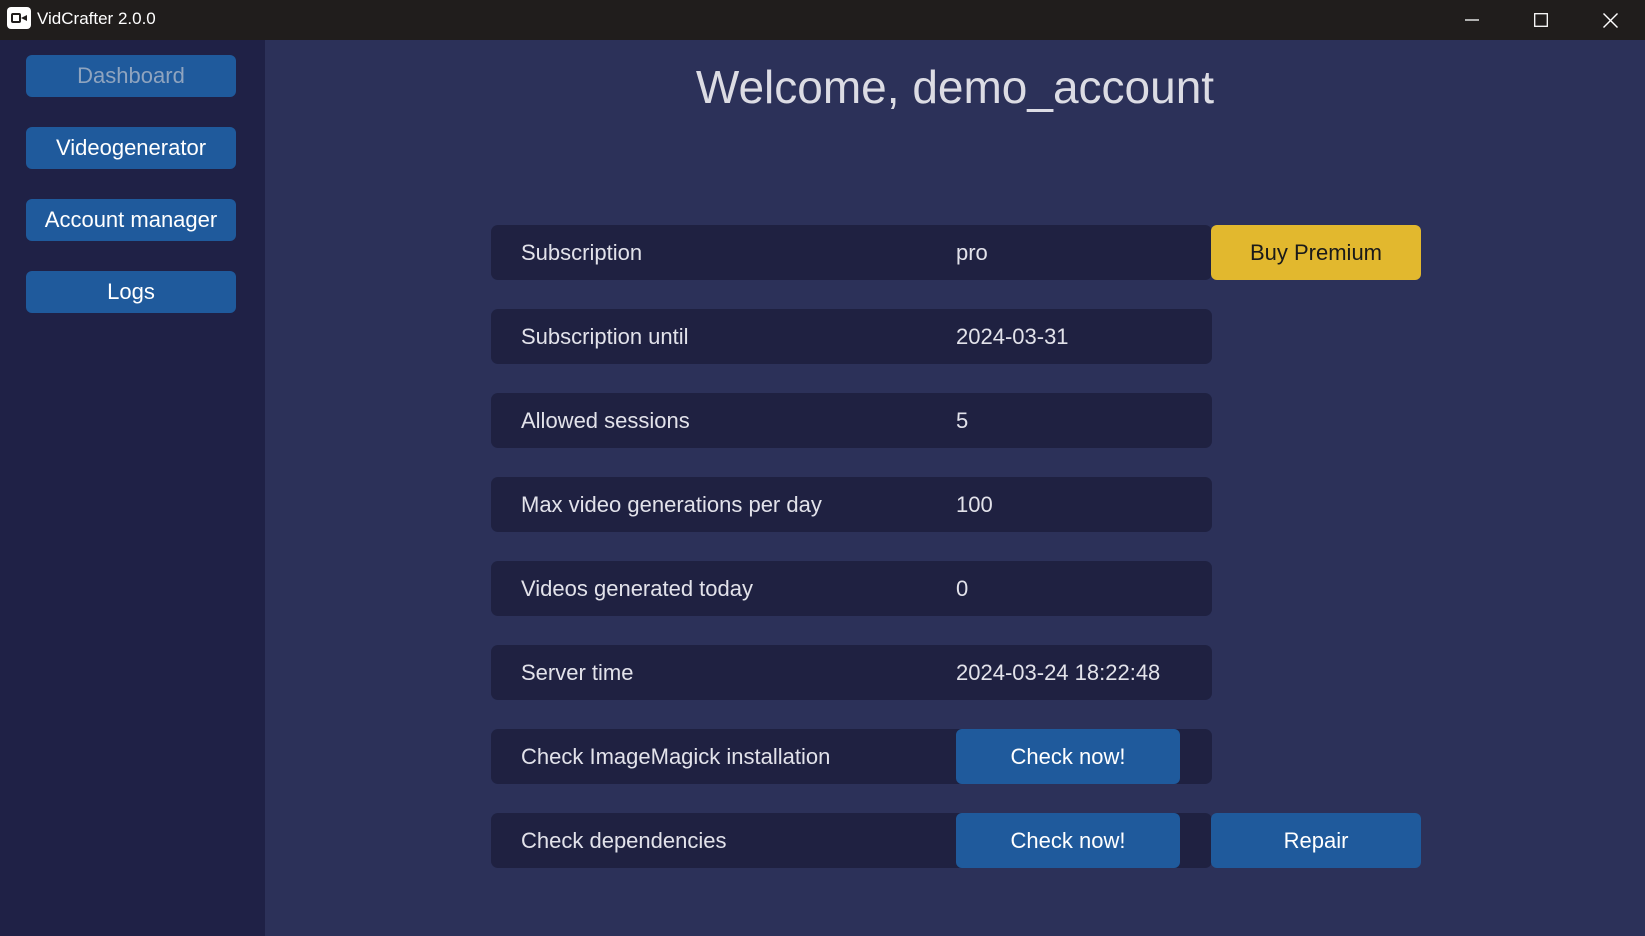 This screenshot has height=936, width=1645. I want to click on maximize-icon, so click(1541, 20).